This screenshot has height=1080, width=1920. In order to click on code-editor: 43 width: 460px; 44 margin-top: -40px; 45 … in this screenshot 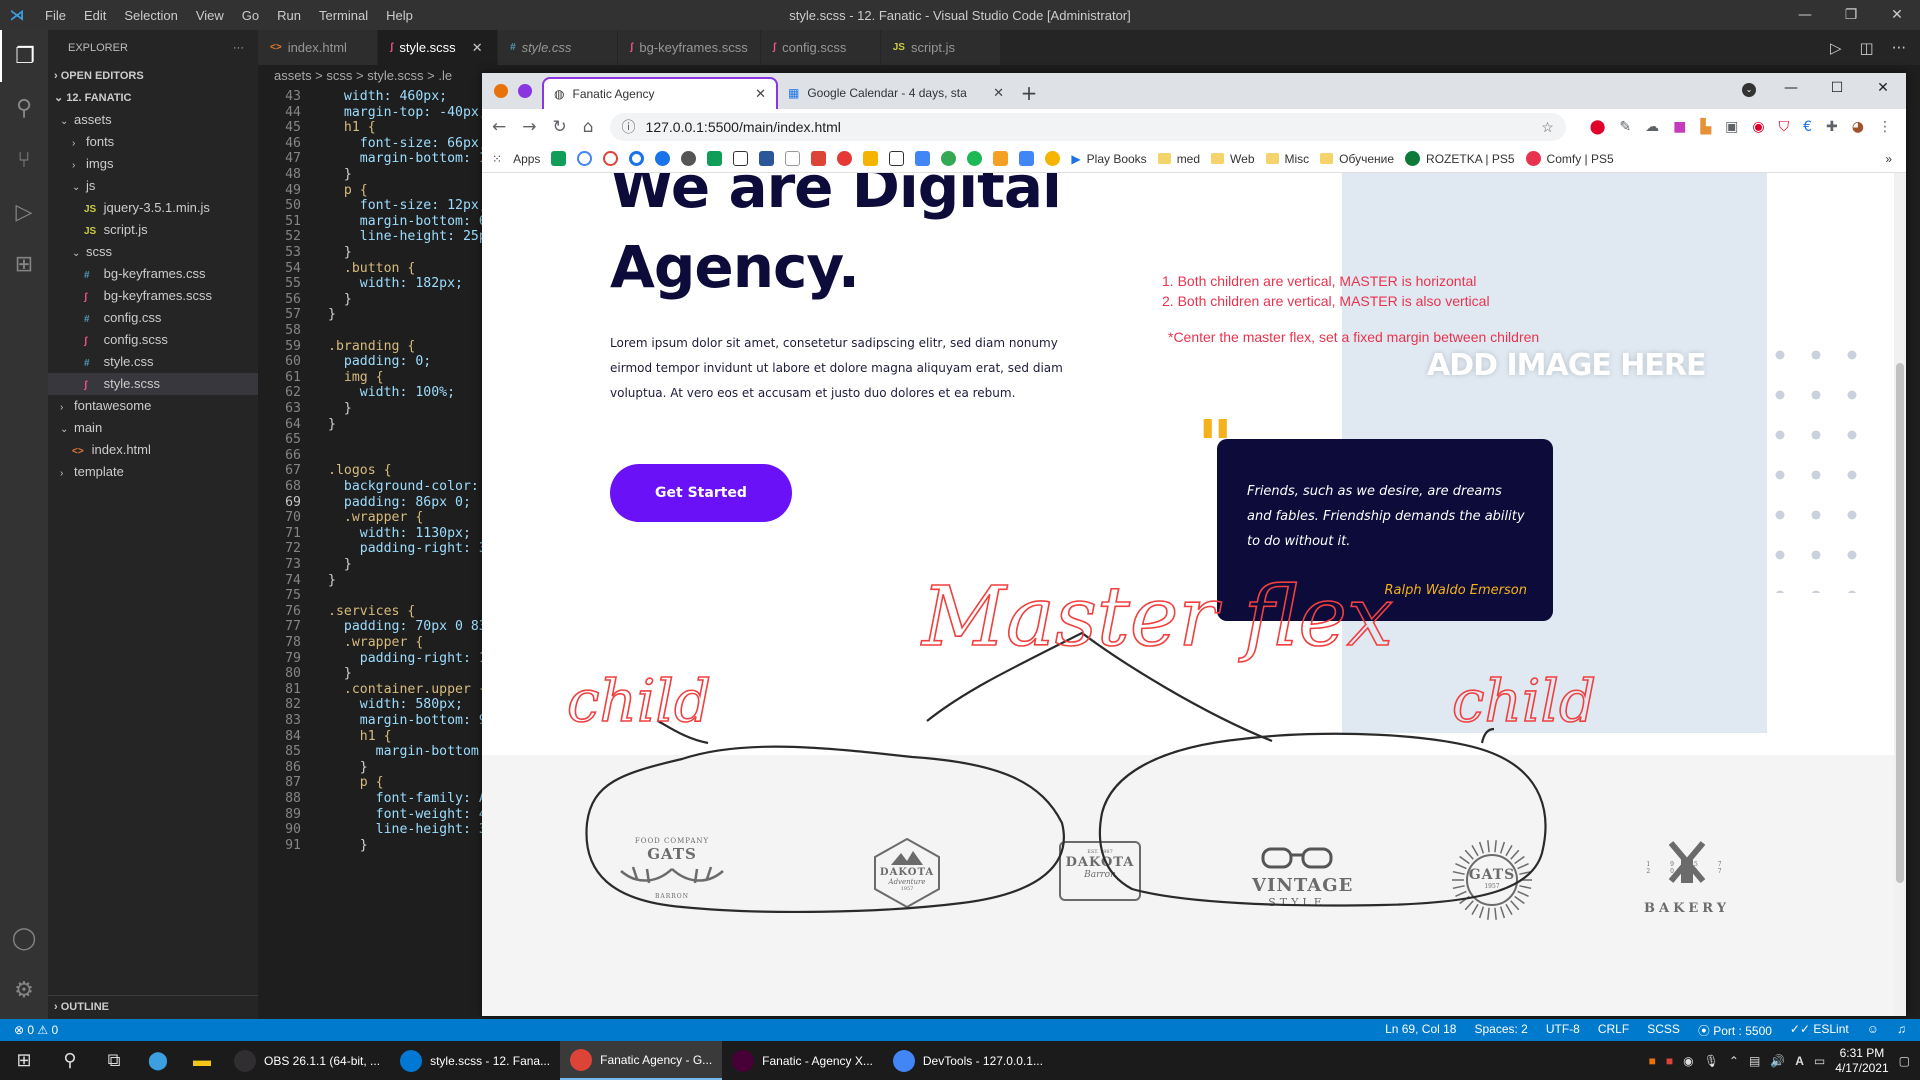, I will do `click(370, 552)`.